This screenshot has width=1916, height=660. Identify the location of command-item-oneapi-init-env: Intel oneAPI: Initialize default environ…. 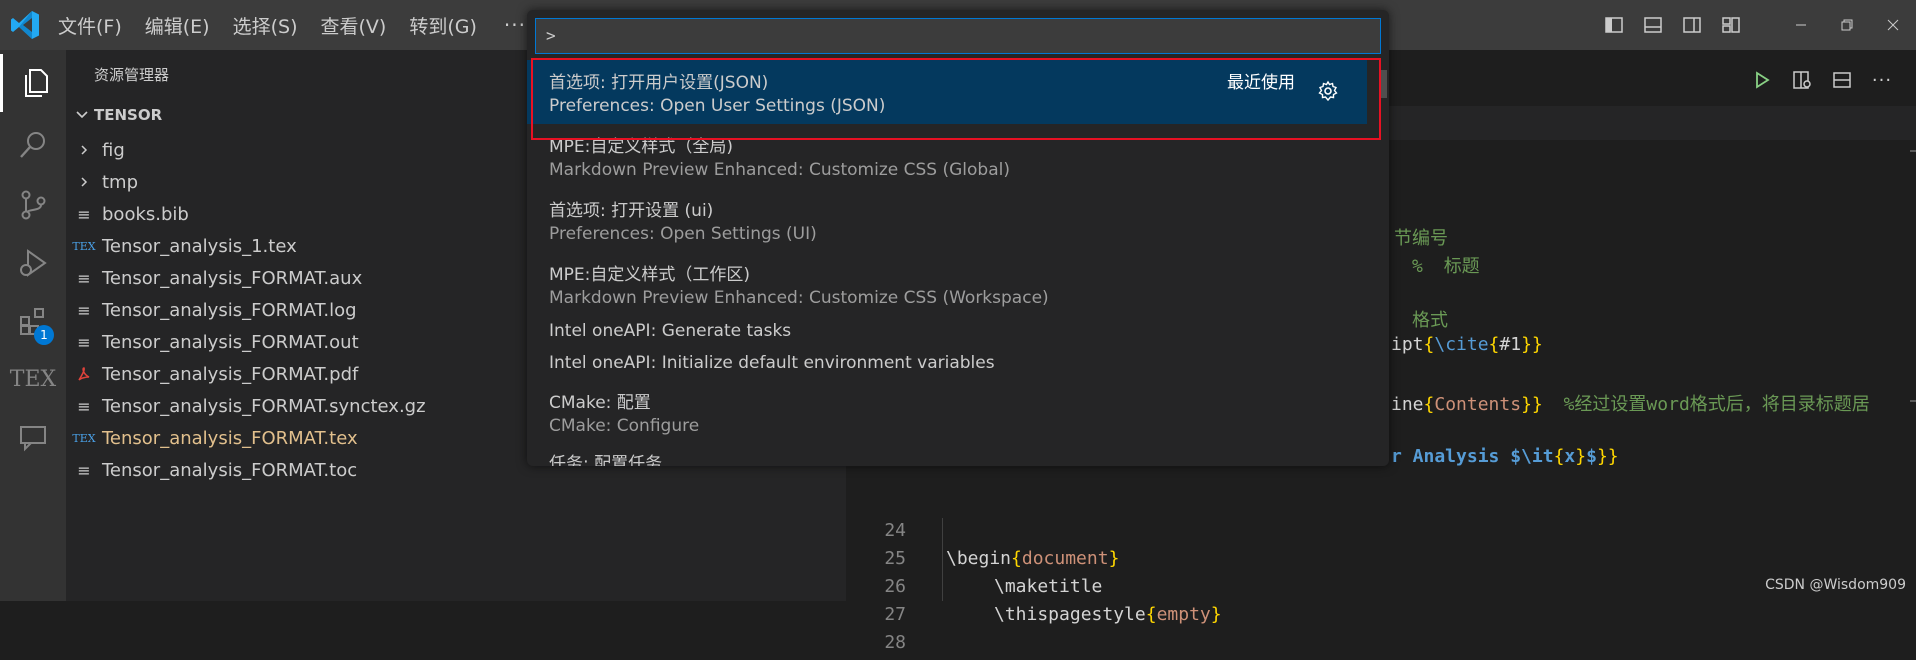
(947, 364).